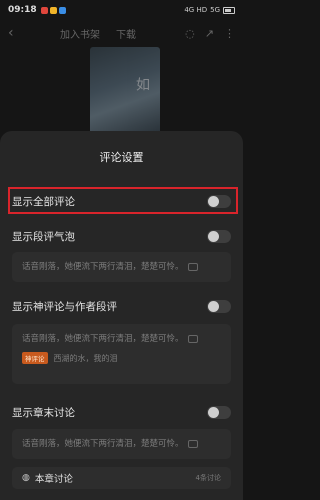 The image size is (320, 500). I want to click on discussion-count: 4条讨论, so click(208, 478).